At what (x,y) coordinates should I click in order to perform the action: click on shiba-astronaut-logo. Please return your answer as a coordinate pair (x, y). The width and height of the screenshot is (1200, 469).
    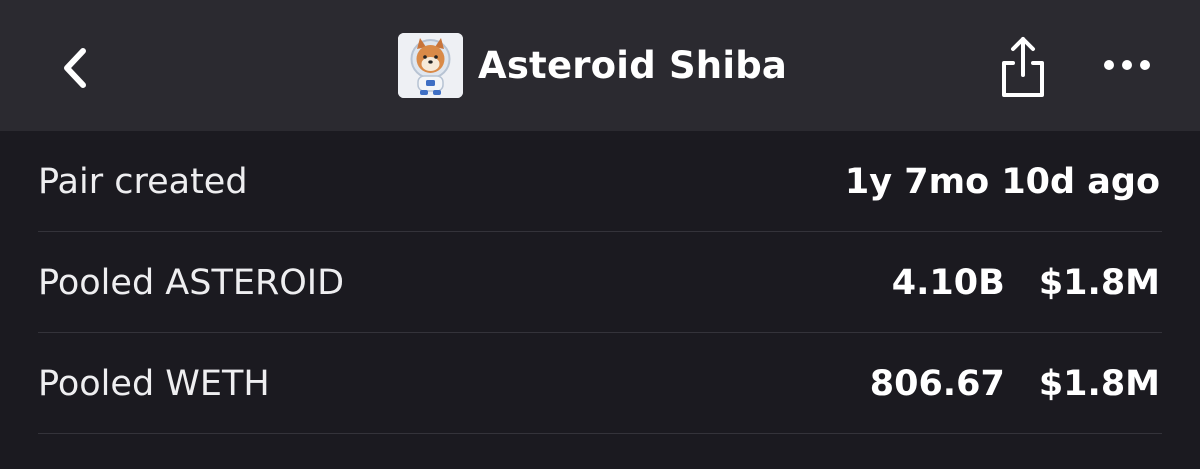
    Looking at the image, I should click on (430, 65).